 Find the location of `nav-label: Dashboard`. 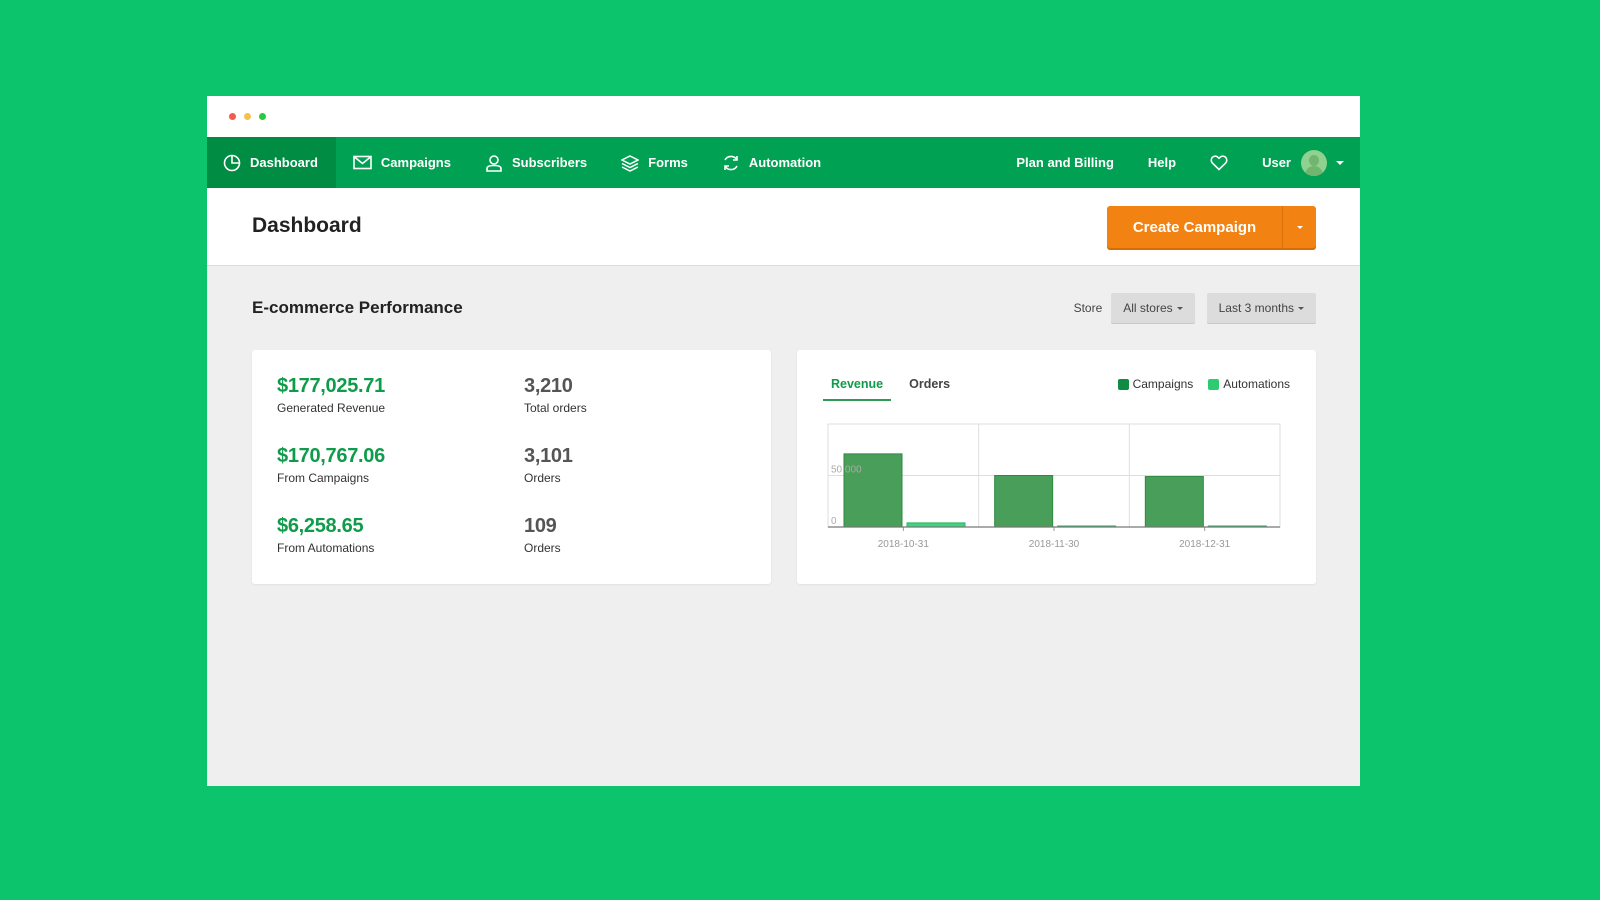

nav-label: Dashboard is located at coordinates (284, 162).